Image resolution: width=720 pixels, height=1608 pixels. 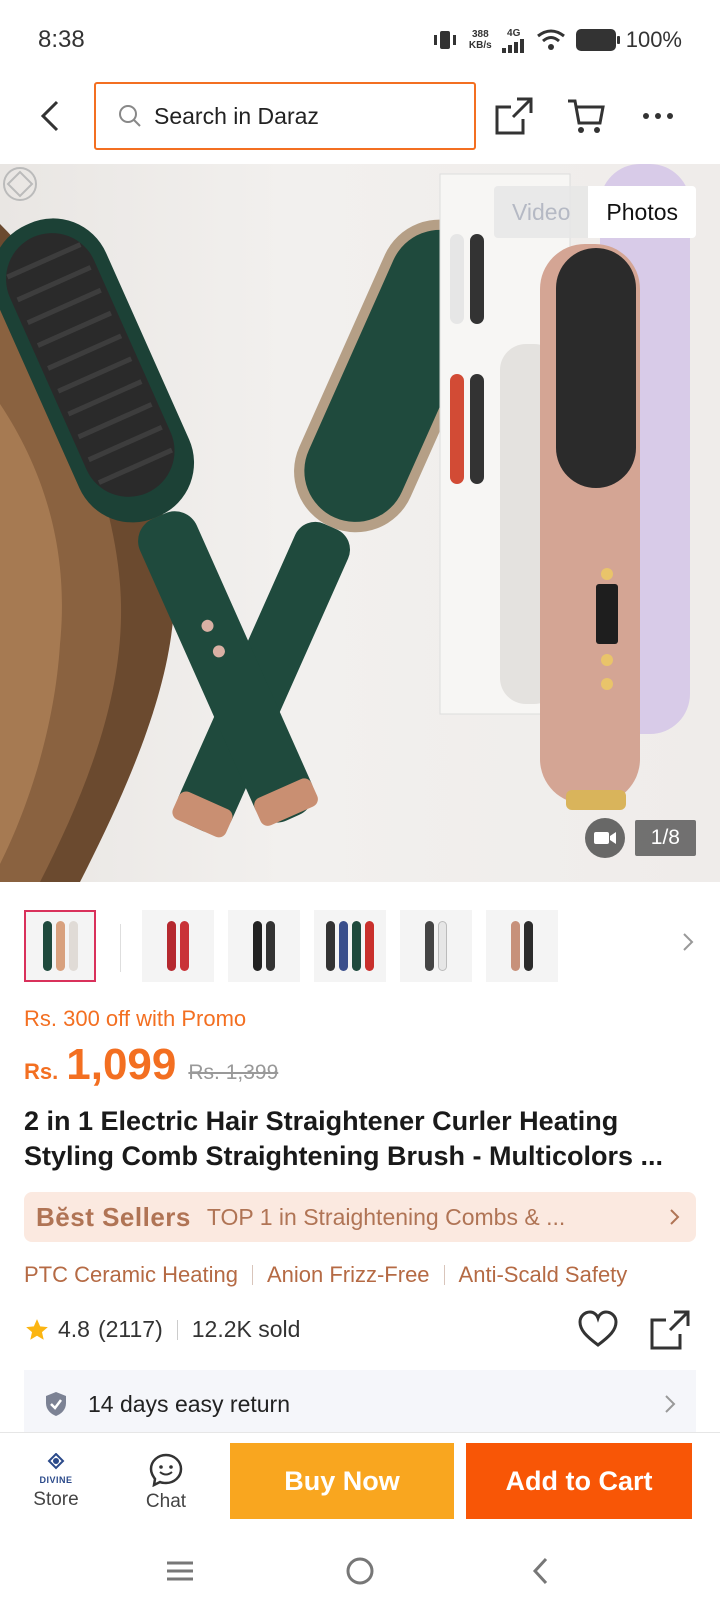 I want to click on star-icon, so click(x=37, y=1329).